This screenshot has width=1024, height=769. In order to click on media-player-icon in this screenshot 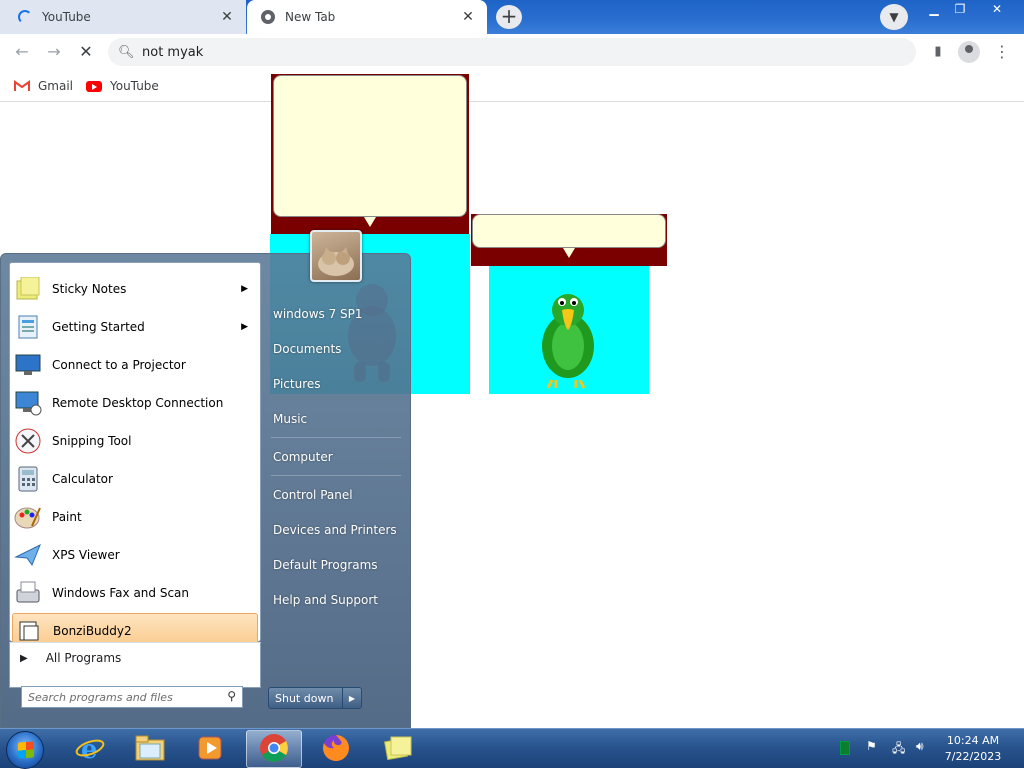, I will do `click(210, 749)`.